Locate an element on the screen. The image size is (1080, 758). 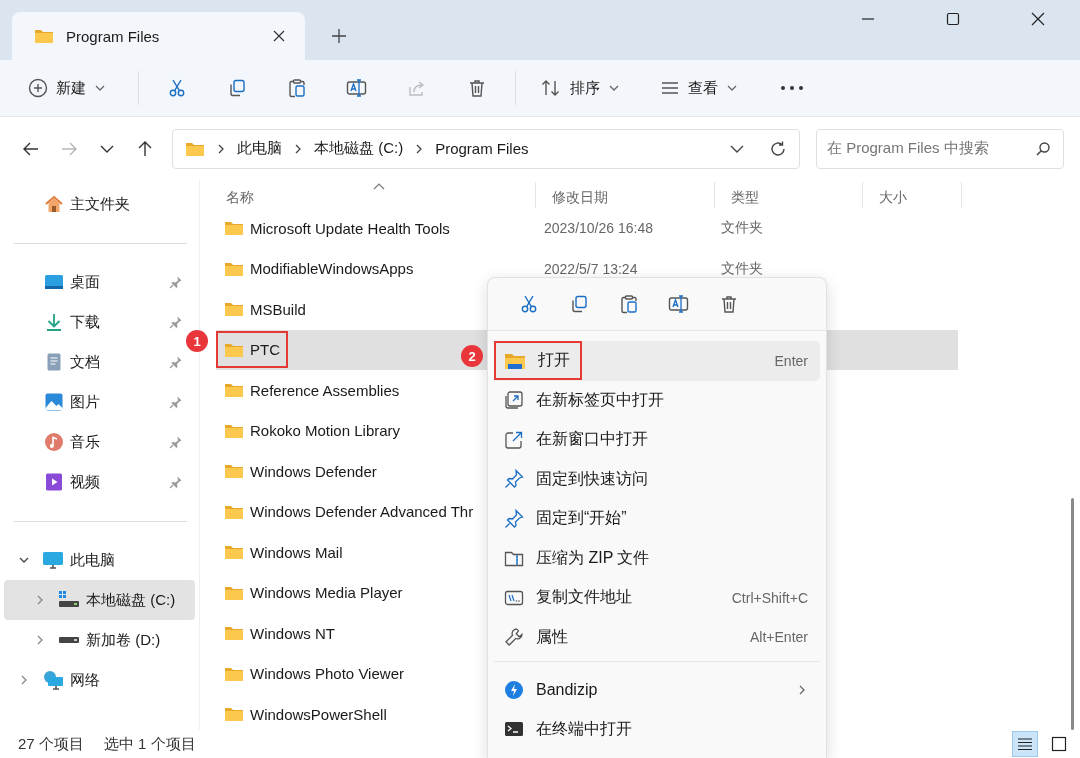
file-name: Windows Mail is located at coordinates (283, 552).